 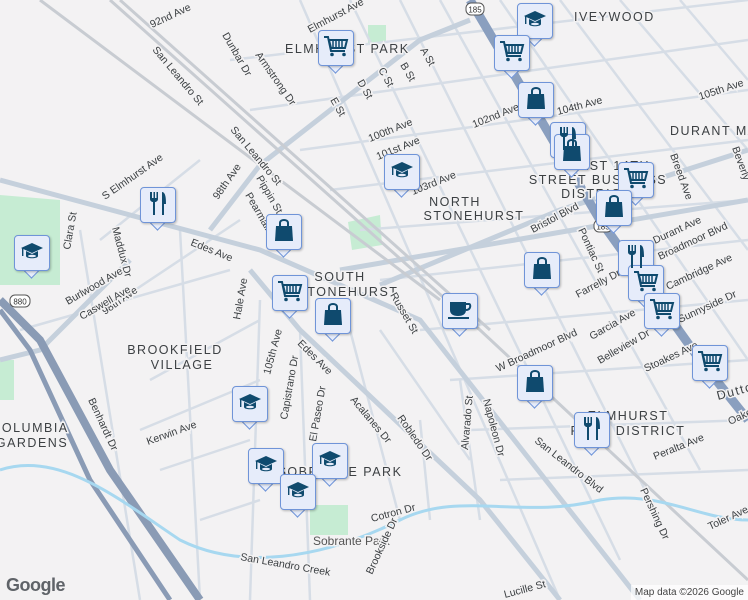 I want to click on svg-text: Lucille St, so click(x=525, y=589).